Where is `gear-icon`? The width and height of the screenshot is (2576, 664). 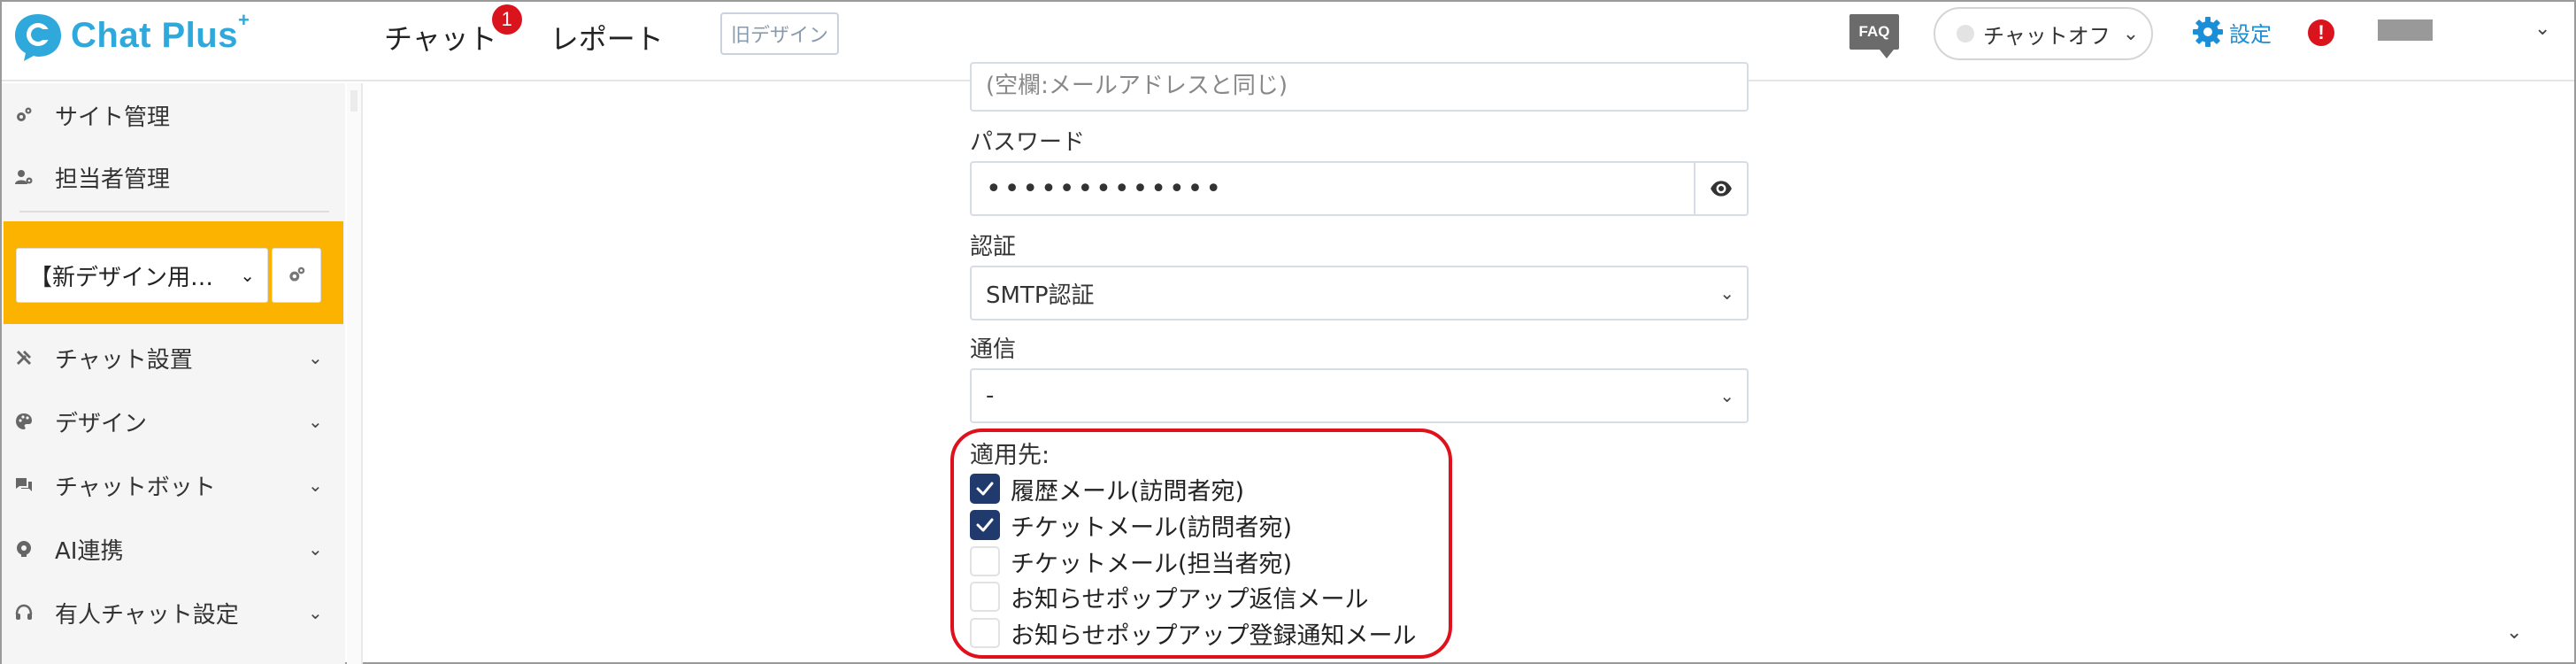
gear-icon is located at coordinates (2208, 32).